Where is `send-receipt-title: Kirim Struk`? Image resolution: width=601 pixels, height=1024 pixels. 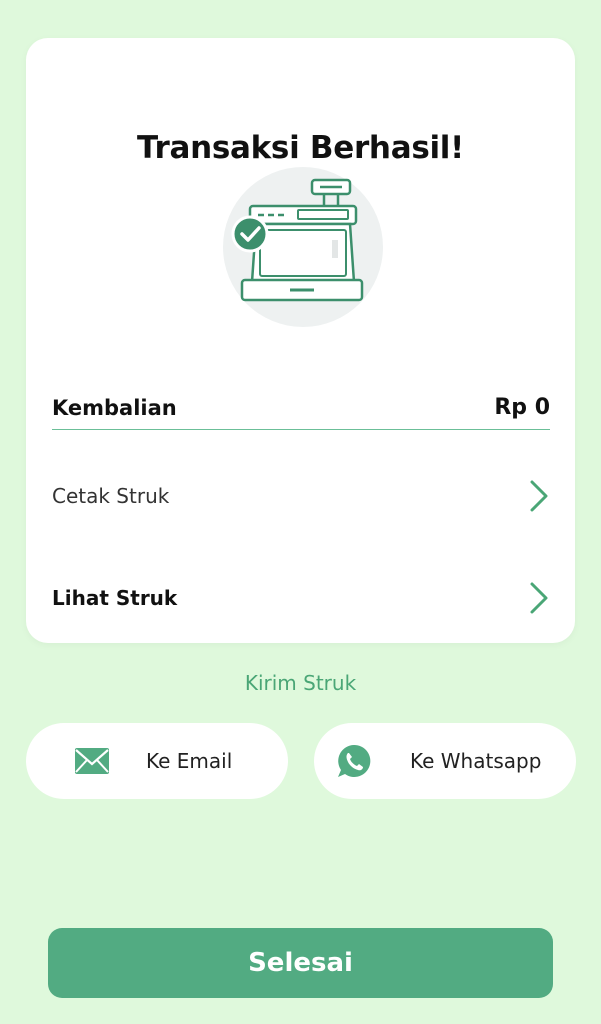
send-receipt-title: Kirim Struk is located at coordinates (300, 683).